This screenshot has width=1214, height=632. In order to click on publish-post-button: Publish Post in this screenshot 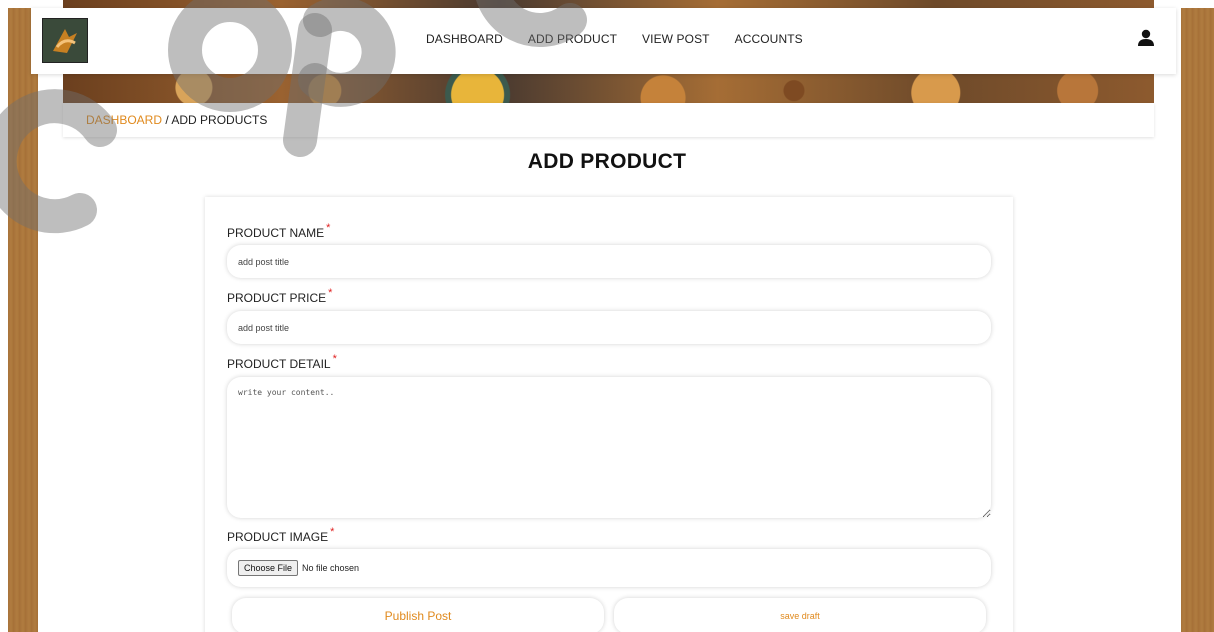, I will do `click(418, 615)`.